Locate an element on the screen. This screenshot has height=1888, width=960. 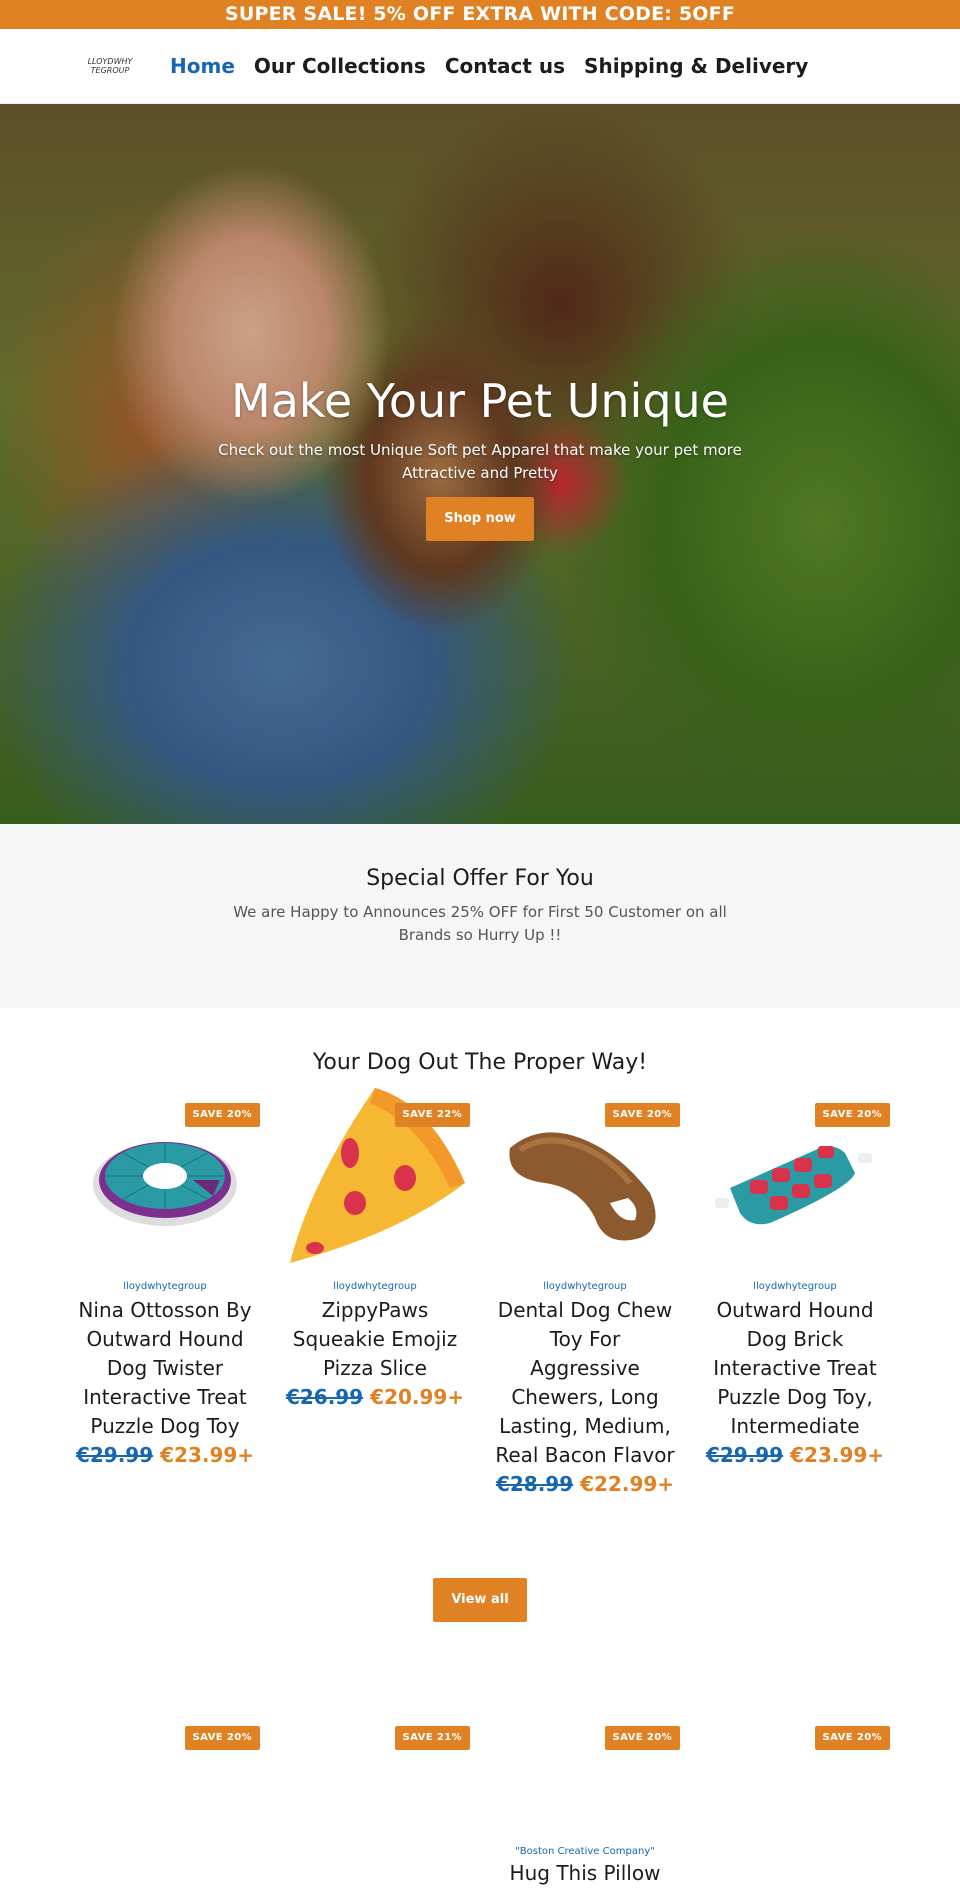
view-all-button: View all is located at coordinates (480, 1600).